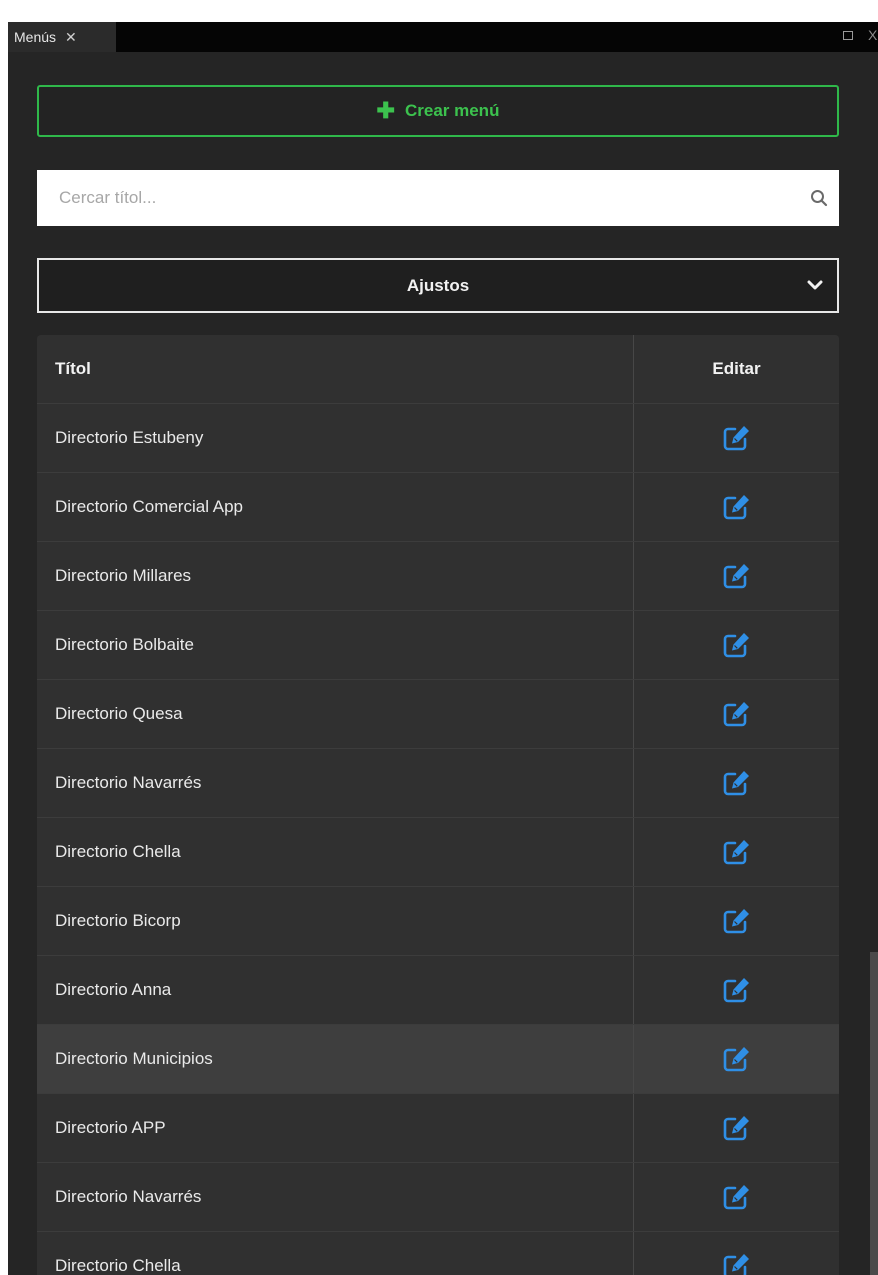  What do you see at coordinates (815, 285) in the screenshot?
I see `chevron-down-icon` at bounding box center [815, 285].